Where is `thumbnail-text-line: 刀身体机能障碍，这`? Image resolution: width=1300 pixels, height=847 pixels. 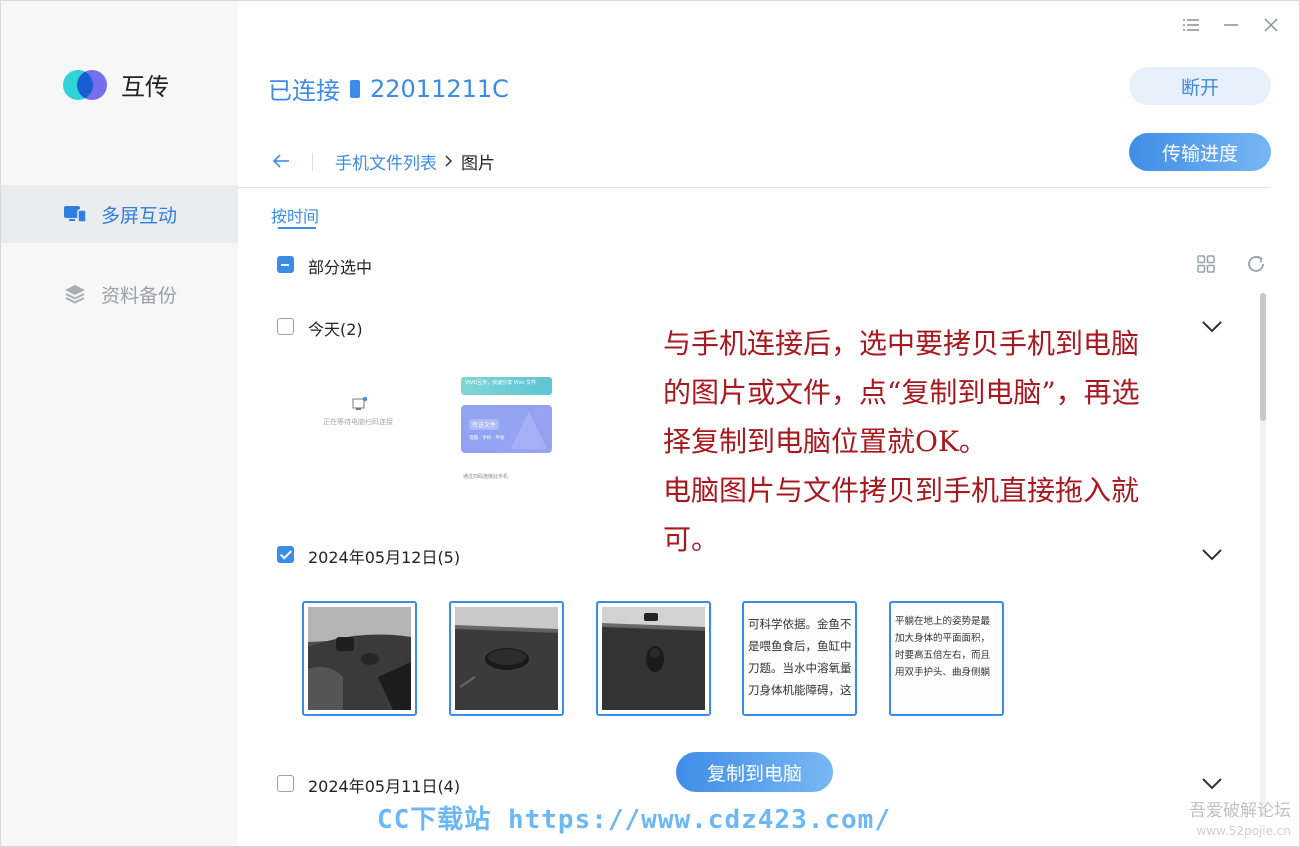
thumbnail-text-line: 刀身体机能障碍，这 is located at coordinates (799, 690).